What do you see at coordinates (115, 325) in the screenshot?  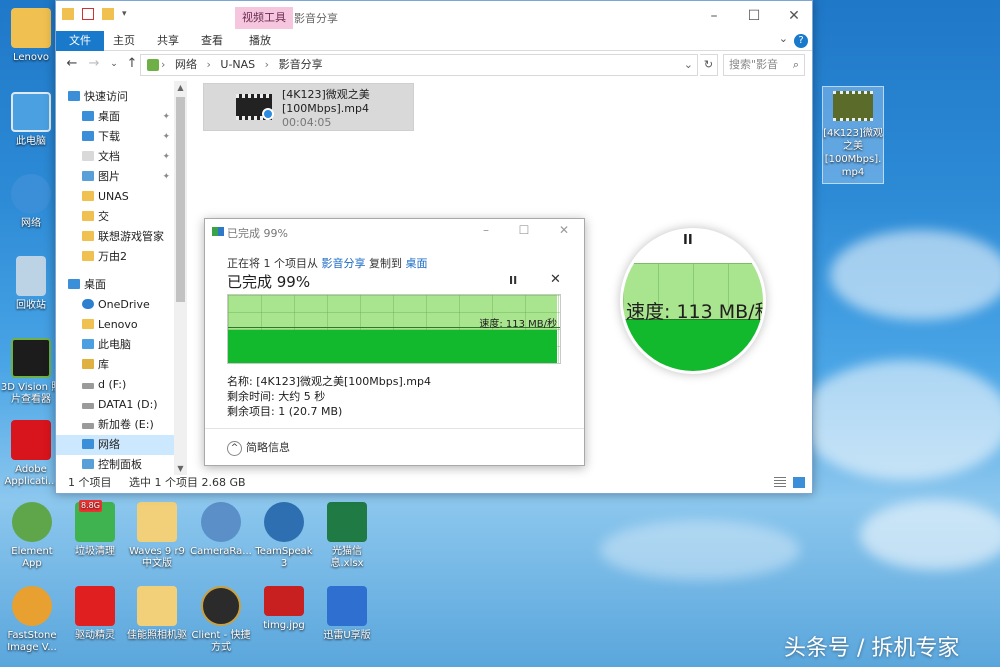 I see `nav-lenovo: Lenovo` at bounding box center [115, 325].